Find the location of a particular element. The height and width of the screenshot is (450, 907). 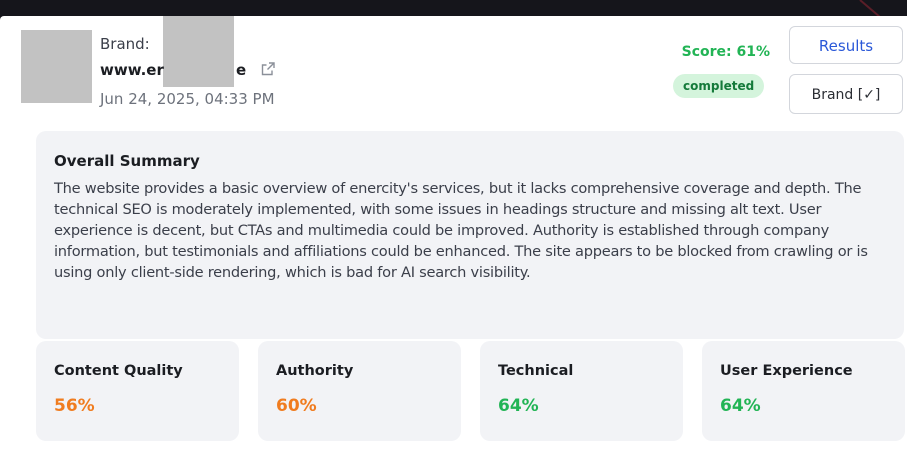

metric-label: Authority is located at coordinates (315, 371).